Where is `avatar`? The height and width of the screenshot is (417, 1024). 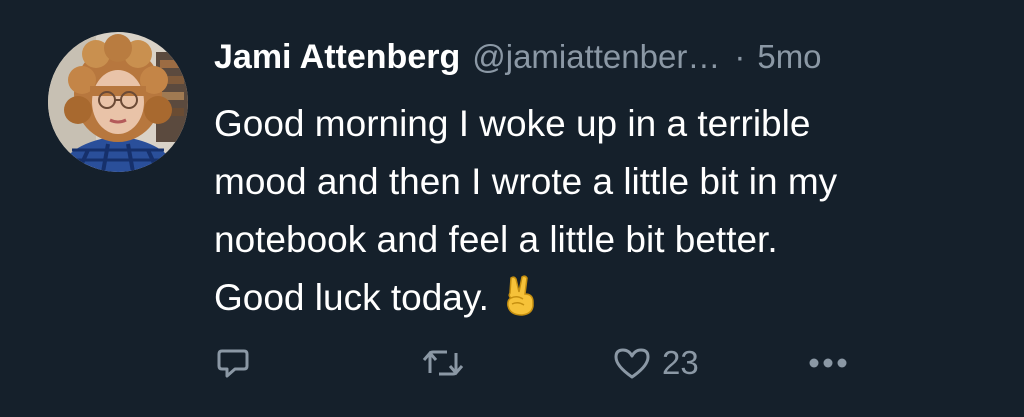 avatar is located at coordinates (118, 102).